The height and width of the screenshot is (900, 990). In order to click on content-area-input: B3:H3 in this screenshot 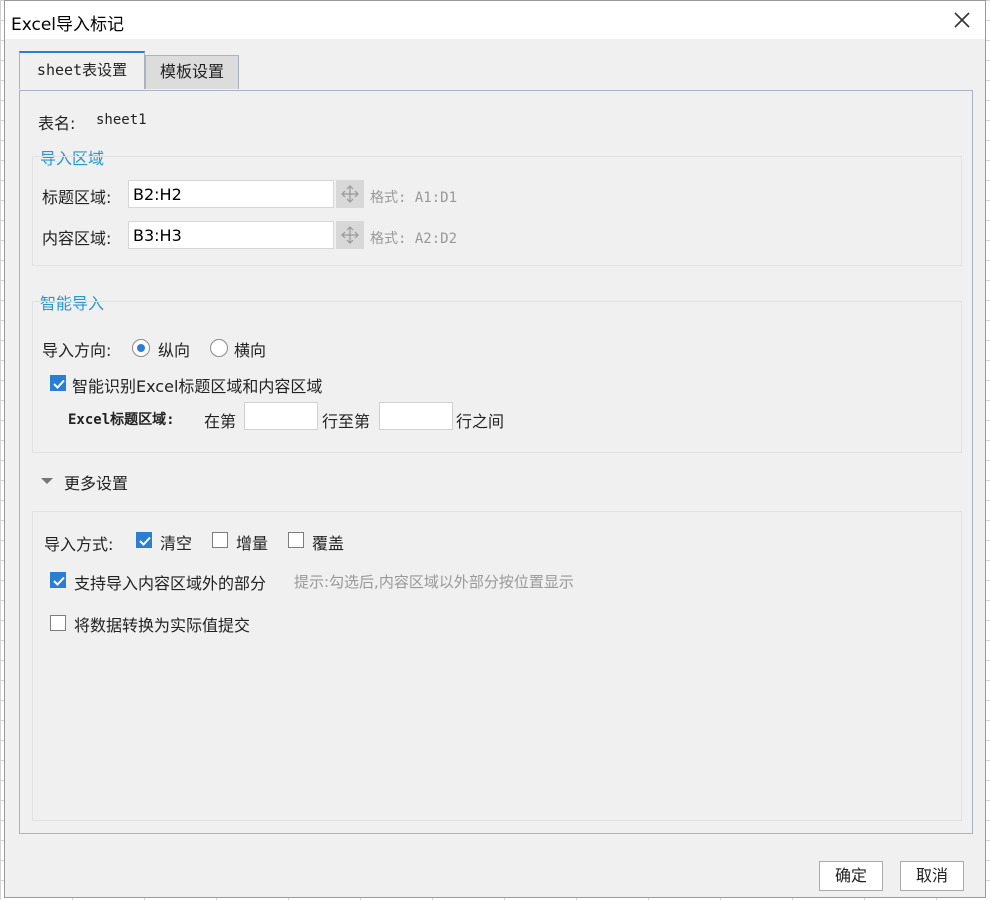, I will do `click(231, 235)`.